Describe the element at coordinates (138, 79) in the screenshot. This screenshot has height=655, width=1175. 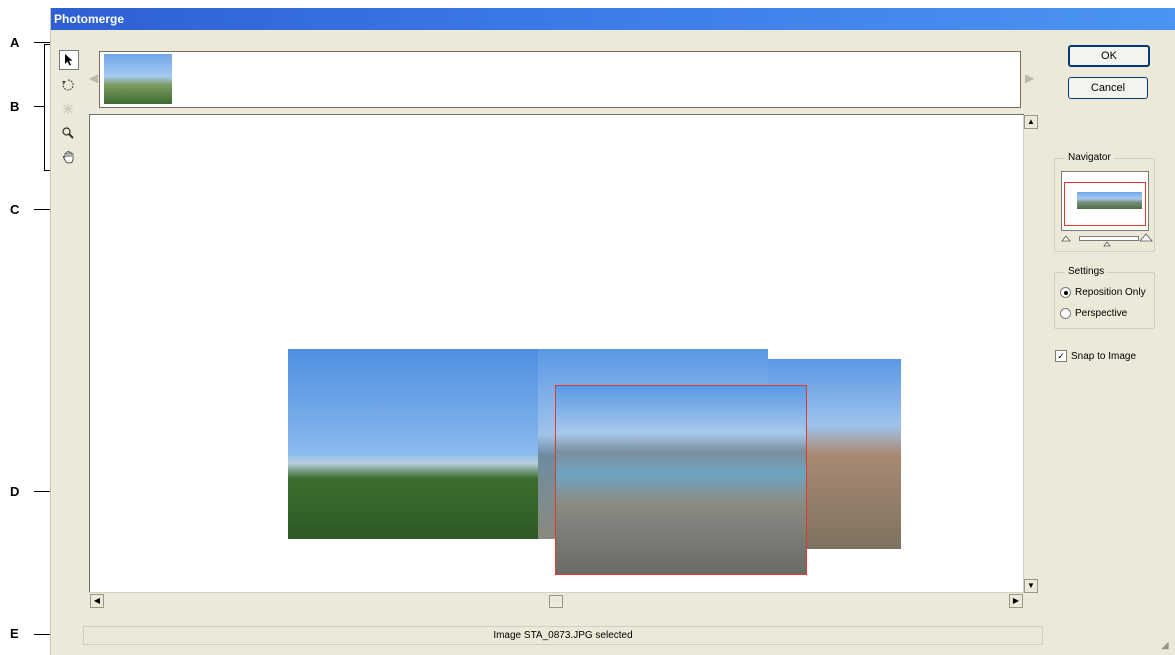
I see `lightbox-thumbnail` at that location.